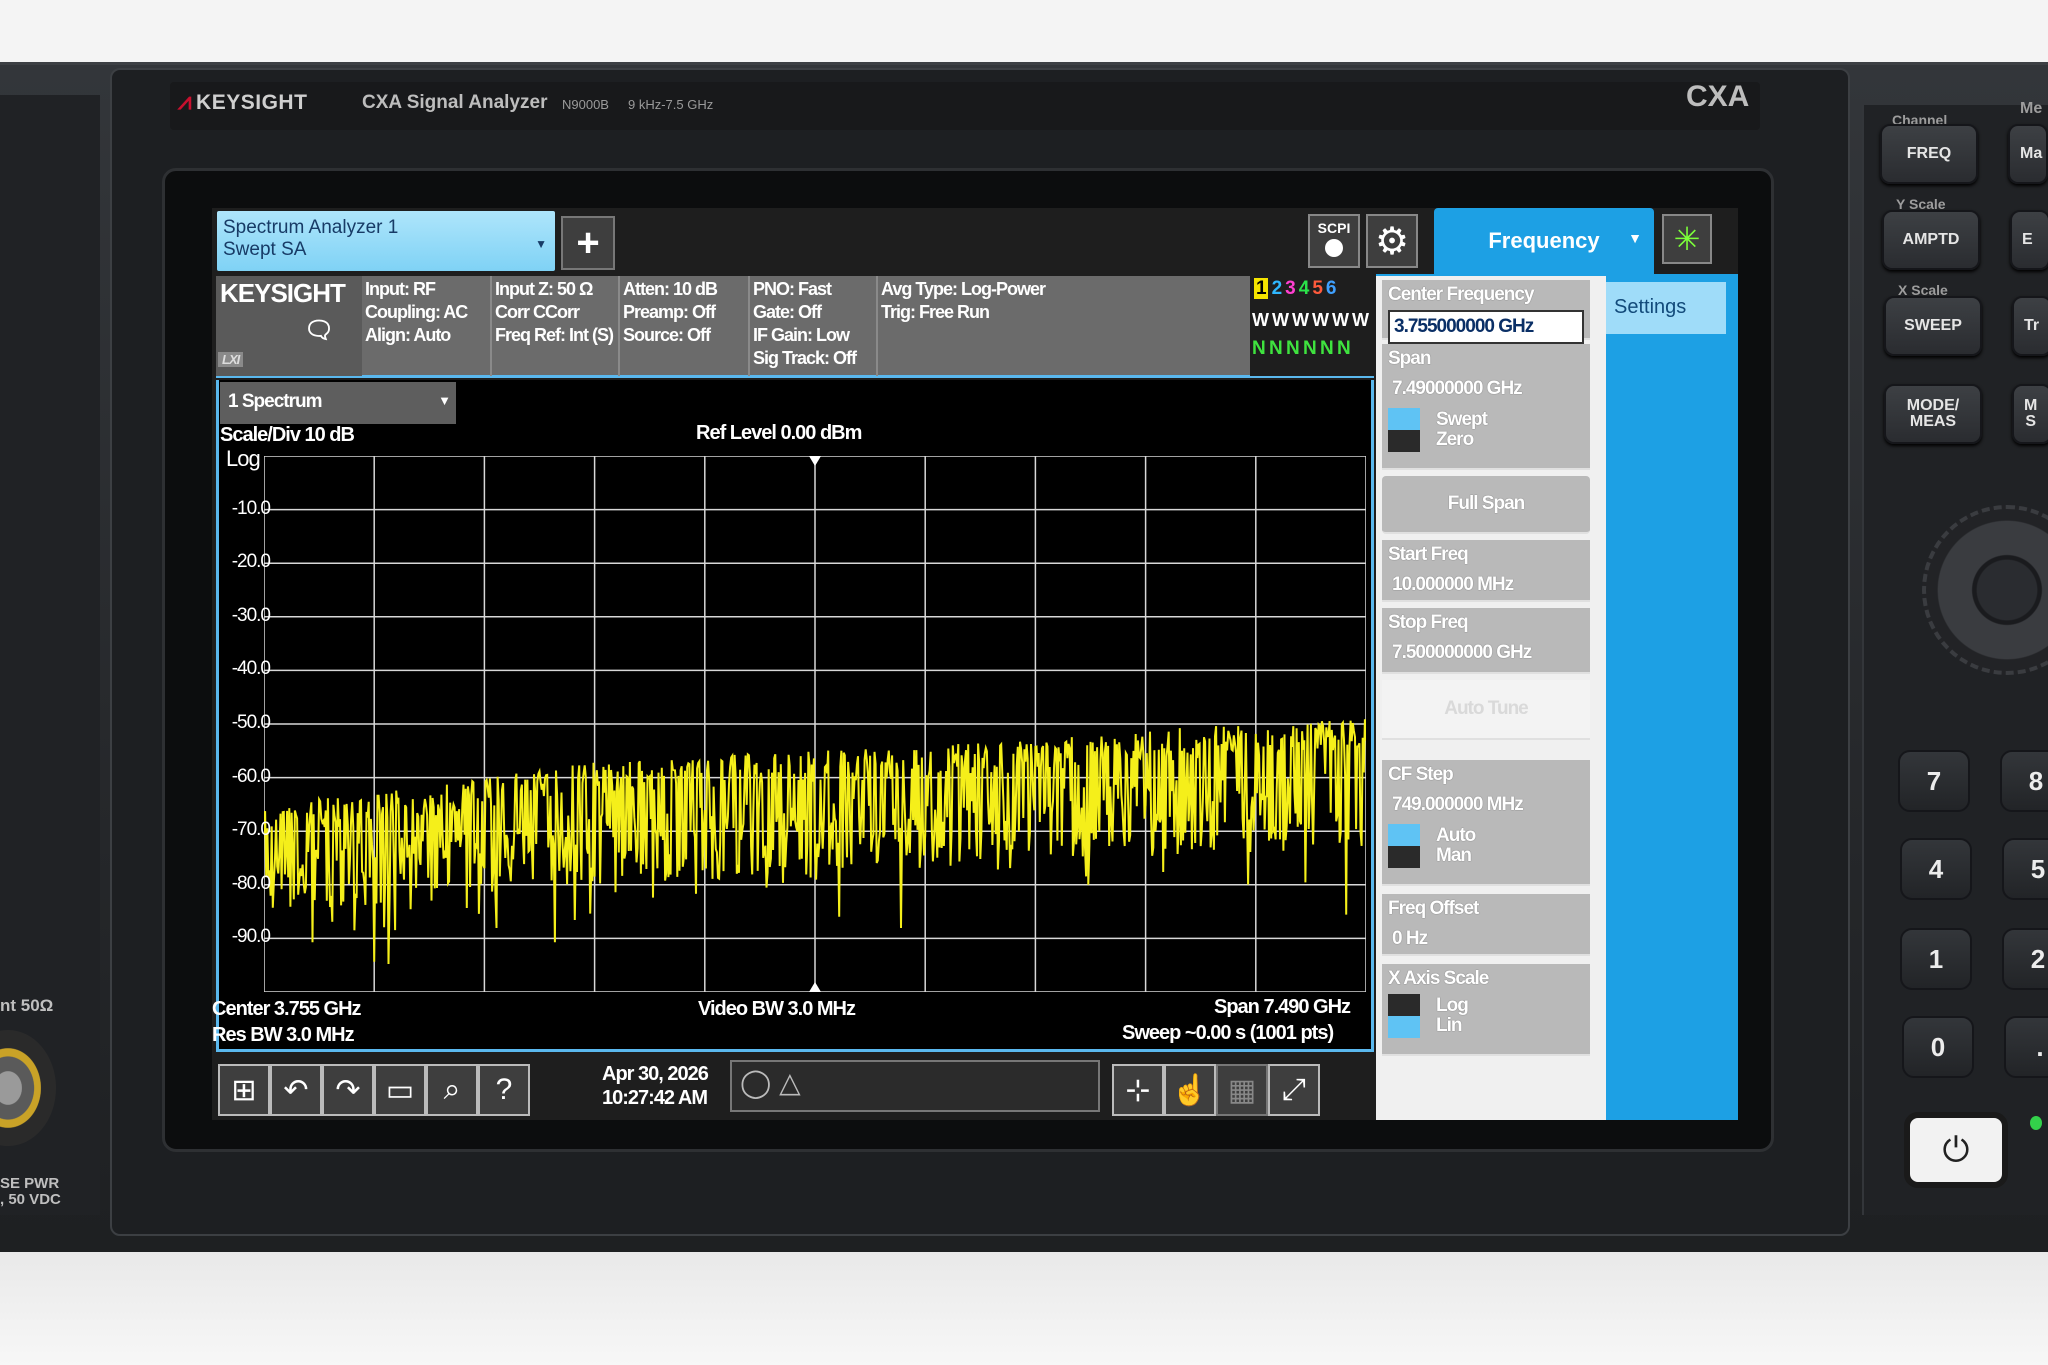  What do you see at coordinates (1312, 326) in the screenshot?
I see `trace-status-panel: 123456 W W W W W W N N N N N N` at bounding box center [1312, 326].